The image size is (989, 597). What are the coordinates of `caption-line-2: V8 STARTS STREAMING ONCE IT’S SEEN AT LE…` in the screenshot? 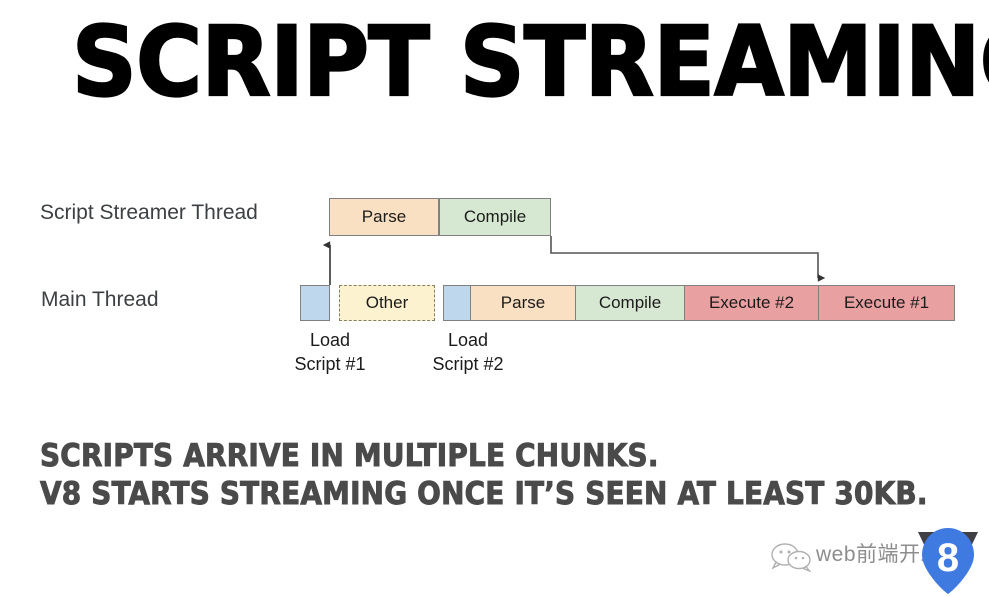 It's located at (484, 494).